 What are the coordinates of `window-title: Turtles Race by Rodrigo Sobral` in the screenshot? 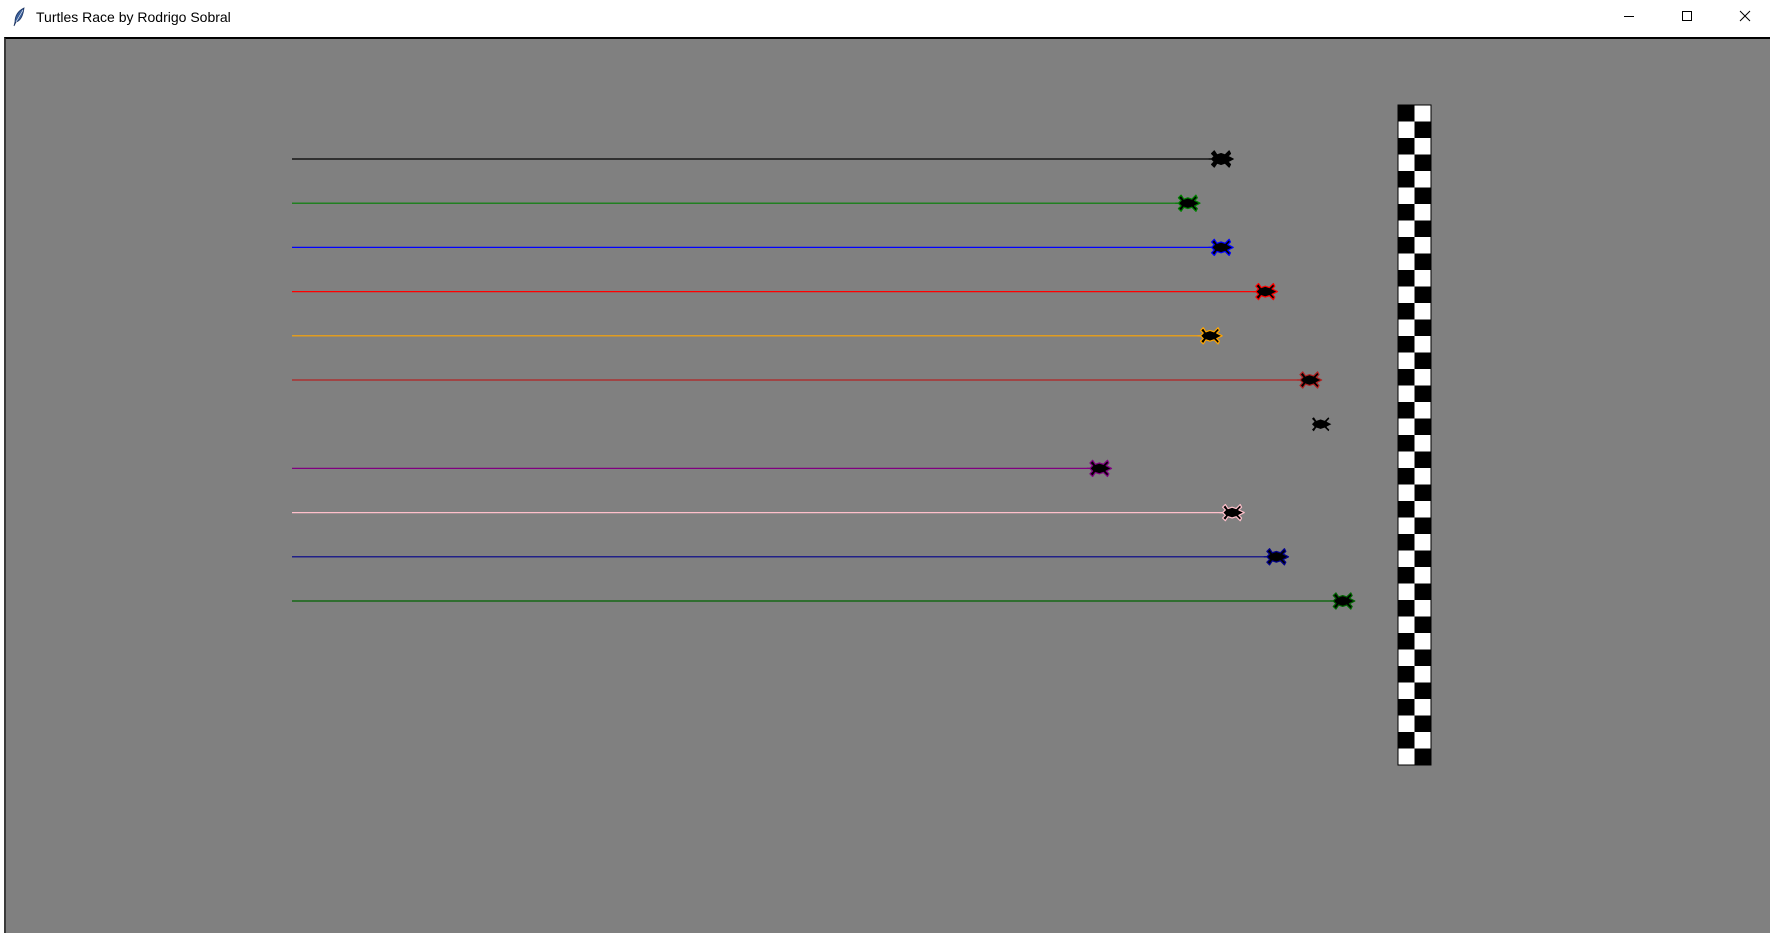 It's located at (133, 17).